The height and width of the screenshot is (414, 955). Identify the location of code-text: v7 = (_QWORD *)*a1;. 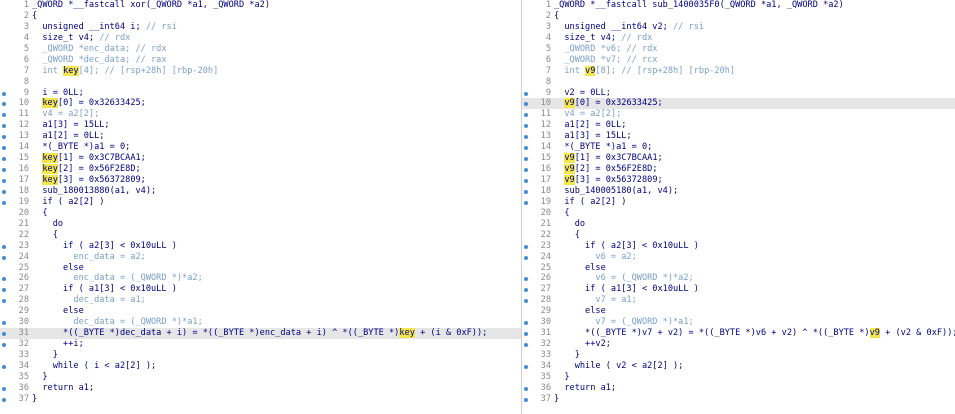
(623, 322).